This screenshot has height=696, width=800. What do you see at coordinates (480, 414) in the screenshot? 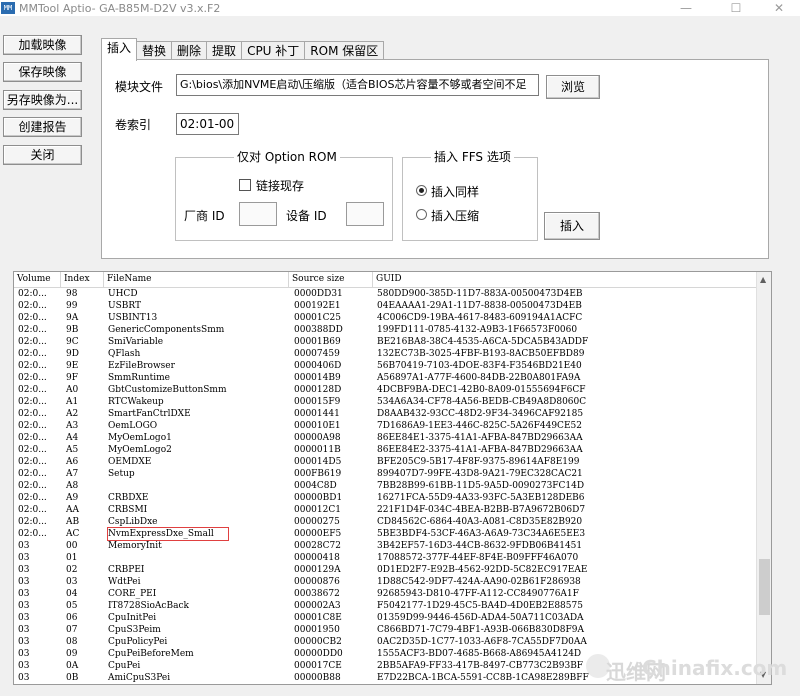
I see `cell-guid: D8AAB432-93CC-48D2-9F34-3496CAF92185` at bounding box center [480, 414].